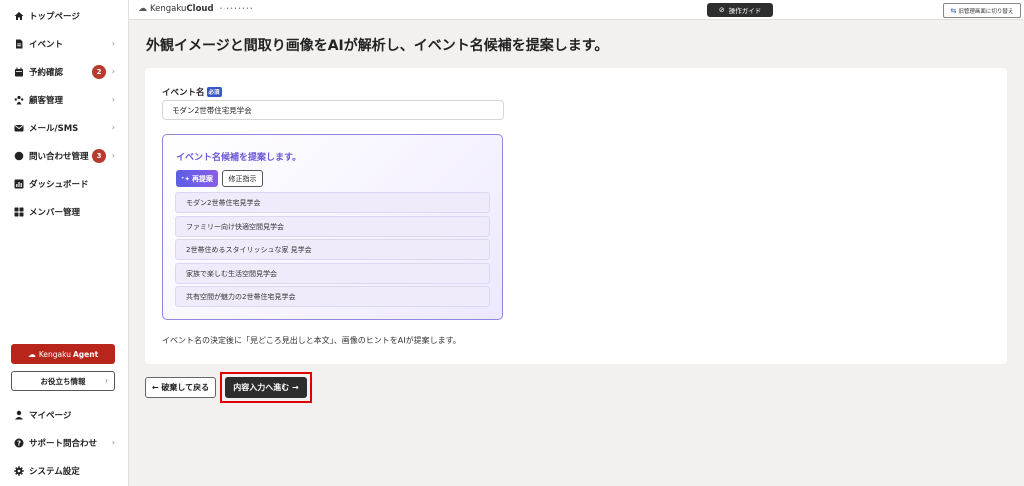 This screenshot has height=486, width=1024. Describe the element at coordinates (377, 46) in the screenshot. I see `page-title: 外観イメージと間取り画像をAIが解析し、イベント名候補を提案します。` at that location.